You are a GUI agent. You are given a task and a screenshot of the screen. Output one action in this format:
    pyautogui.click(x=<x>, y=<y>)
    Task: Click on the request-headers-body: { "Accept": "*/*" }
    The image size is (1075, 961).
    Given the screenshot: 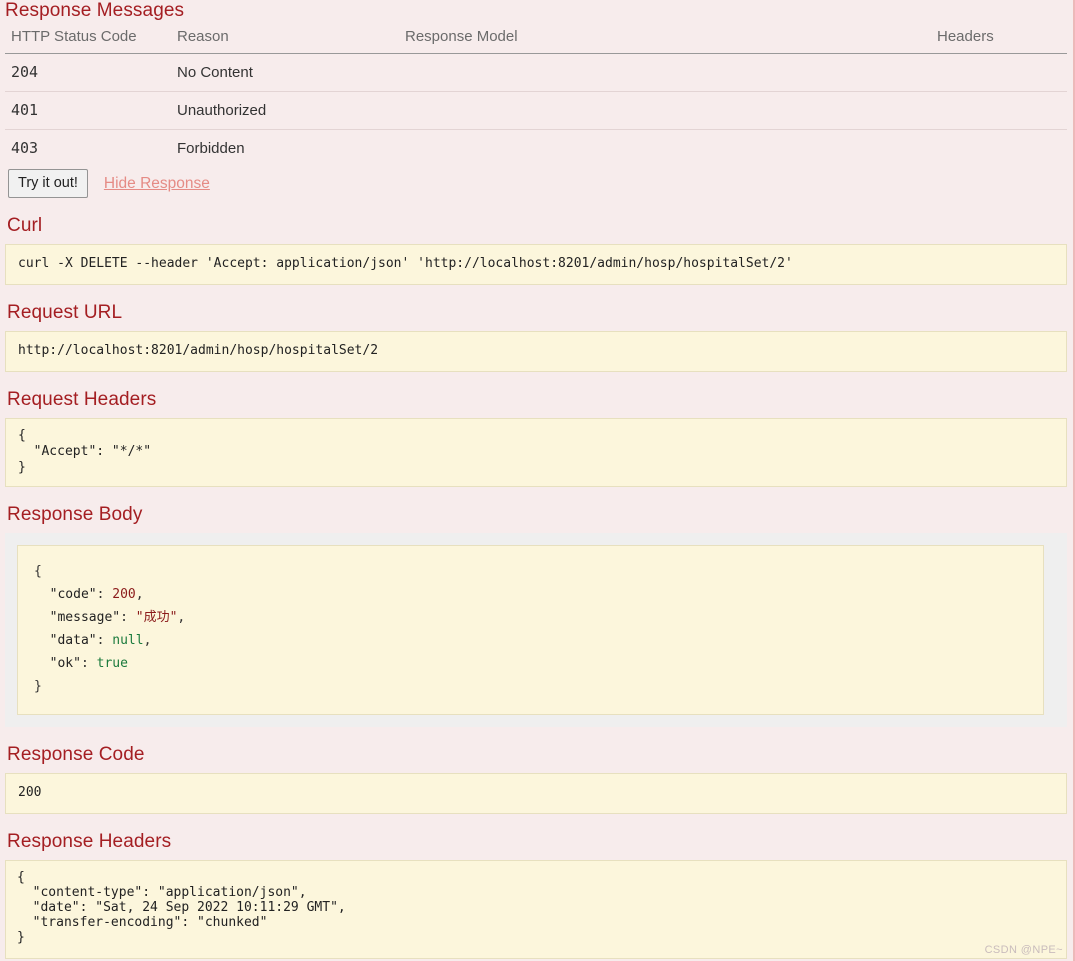 What is the action you would take?
    pyautogui.click(x=536, y=452)
    